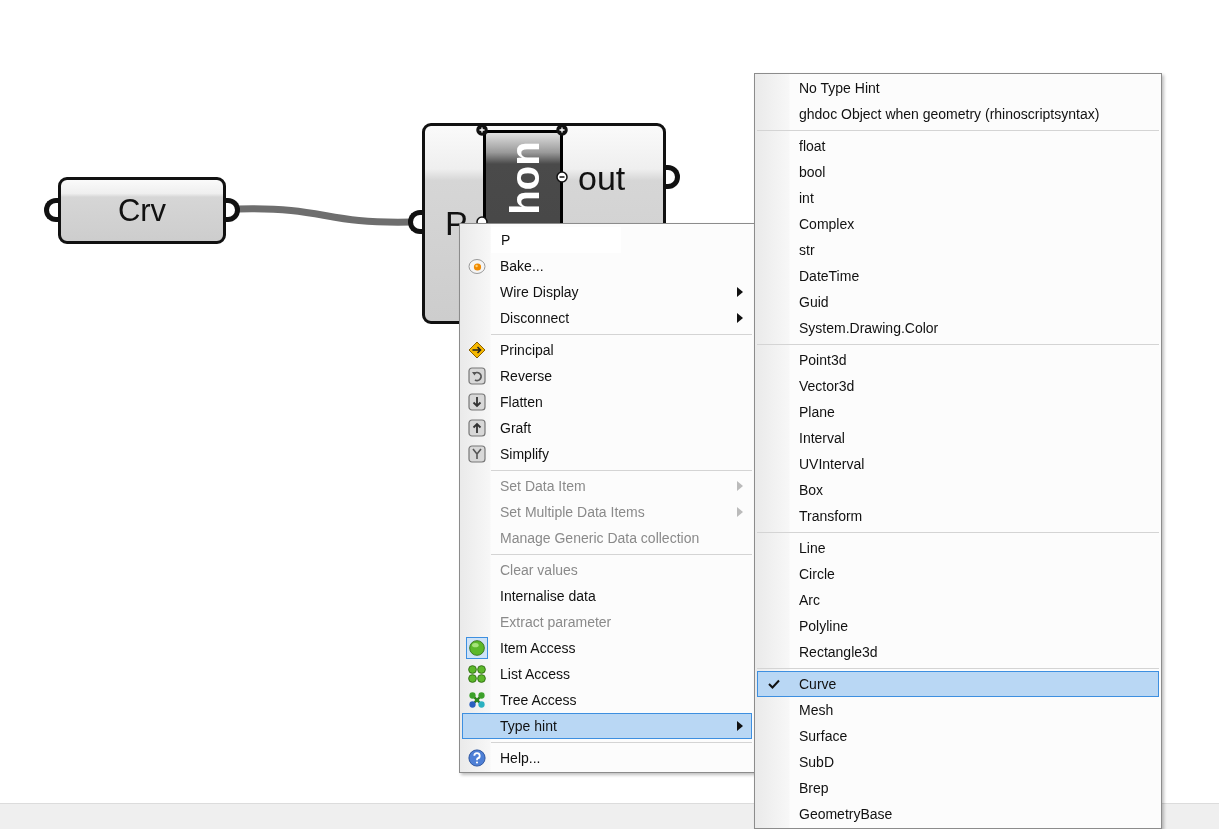 This screenshot has height=829, width=1219. What do you see at coordinates (476, 350) in the screenshot?
I see `diamond-arrow-icon` at bounding box center [476, 350].